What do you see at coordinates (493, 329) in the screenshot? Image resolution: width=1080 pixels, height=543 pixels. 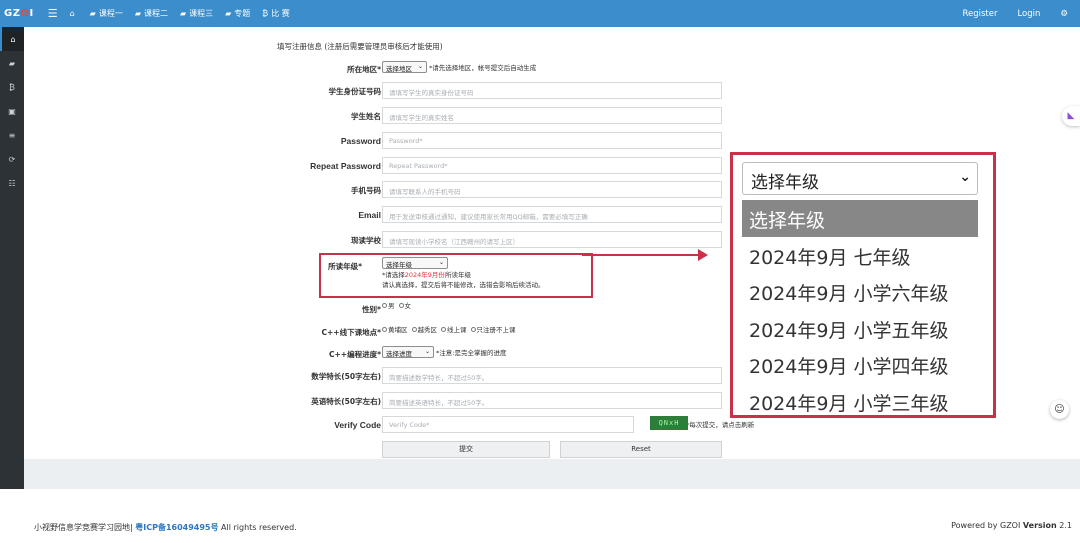 I see `location-register-only-radio: 只注册不上课` at bounding box center [493, 329].